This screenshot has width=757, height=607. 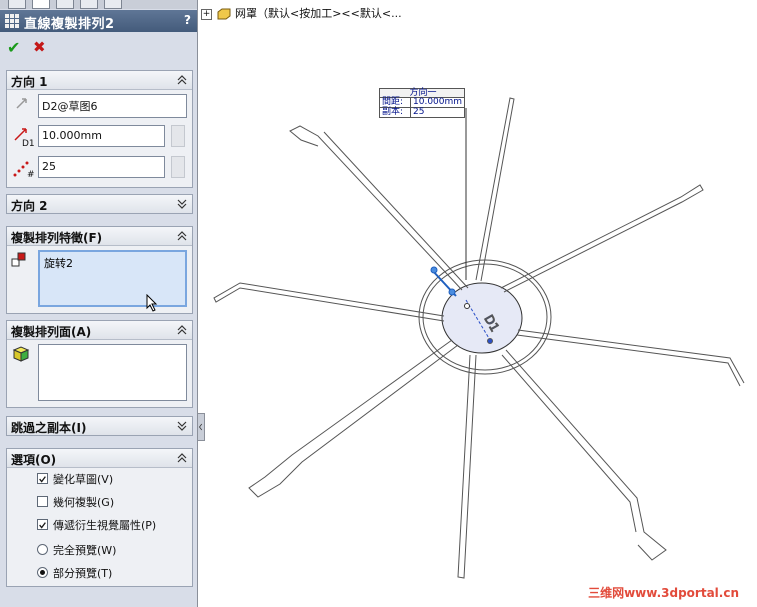 I want to click on linear-pattern-icon, so click(x=12, y=21).